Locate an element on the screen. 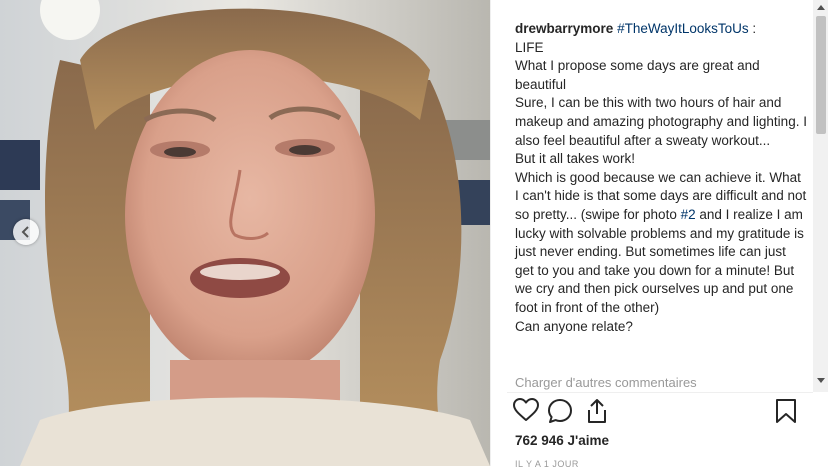 Image resolution: width=828 pixels, height=469 pixels. username-link: drewbarrymore is located at coordinates (564, 28).